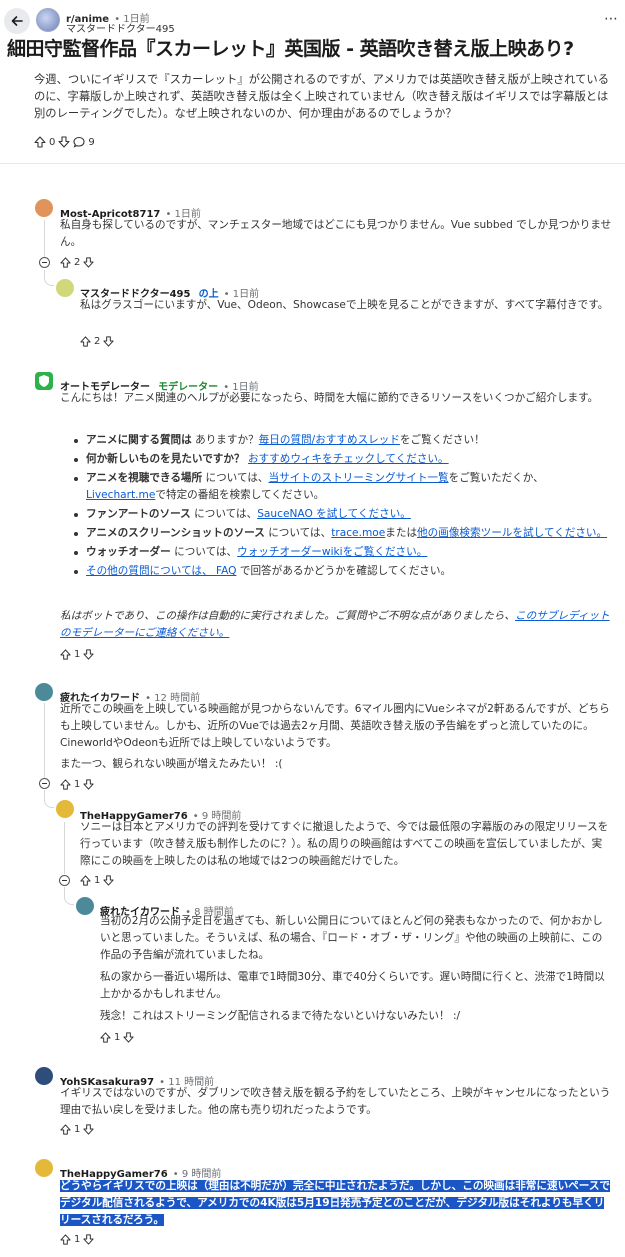 The width and height of the screenshot is (625, 1257). I want to click on arrow-left-icon, so click(17, 21).